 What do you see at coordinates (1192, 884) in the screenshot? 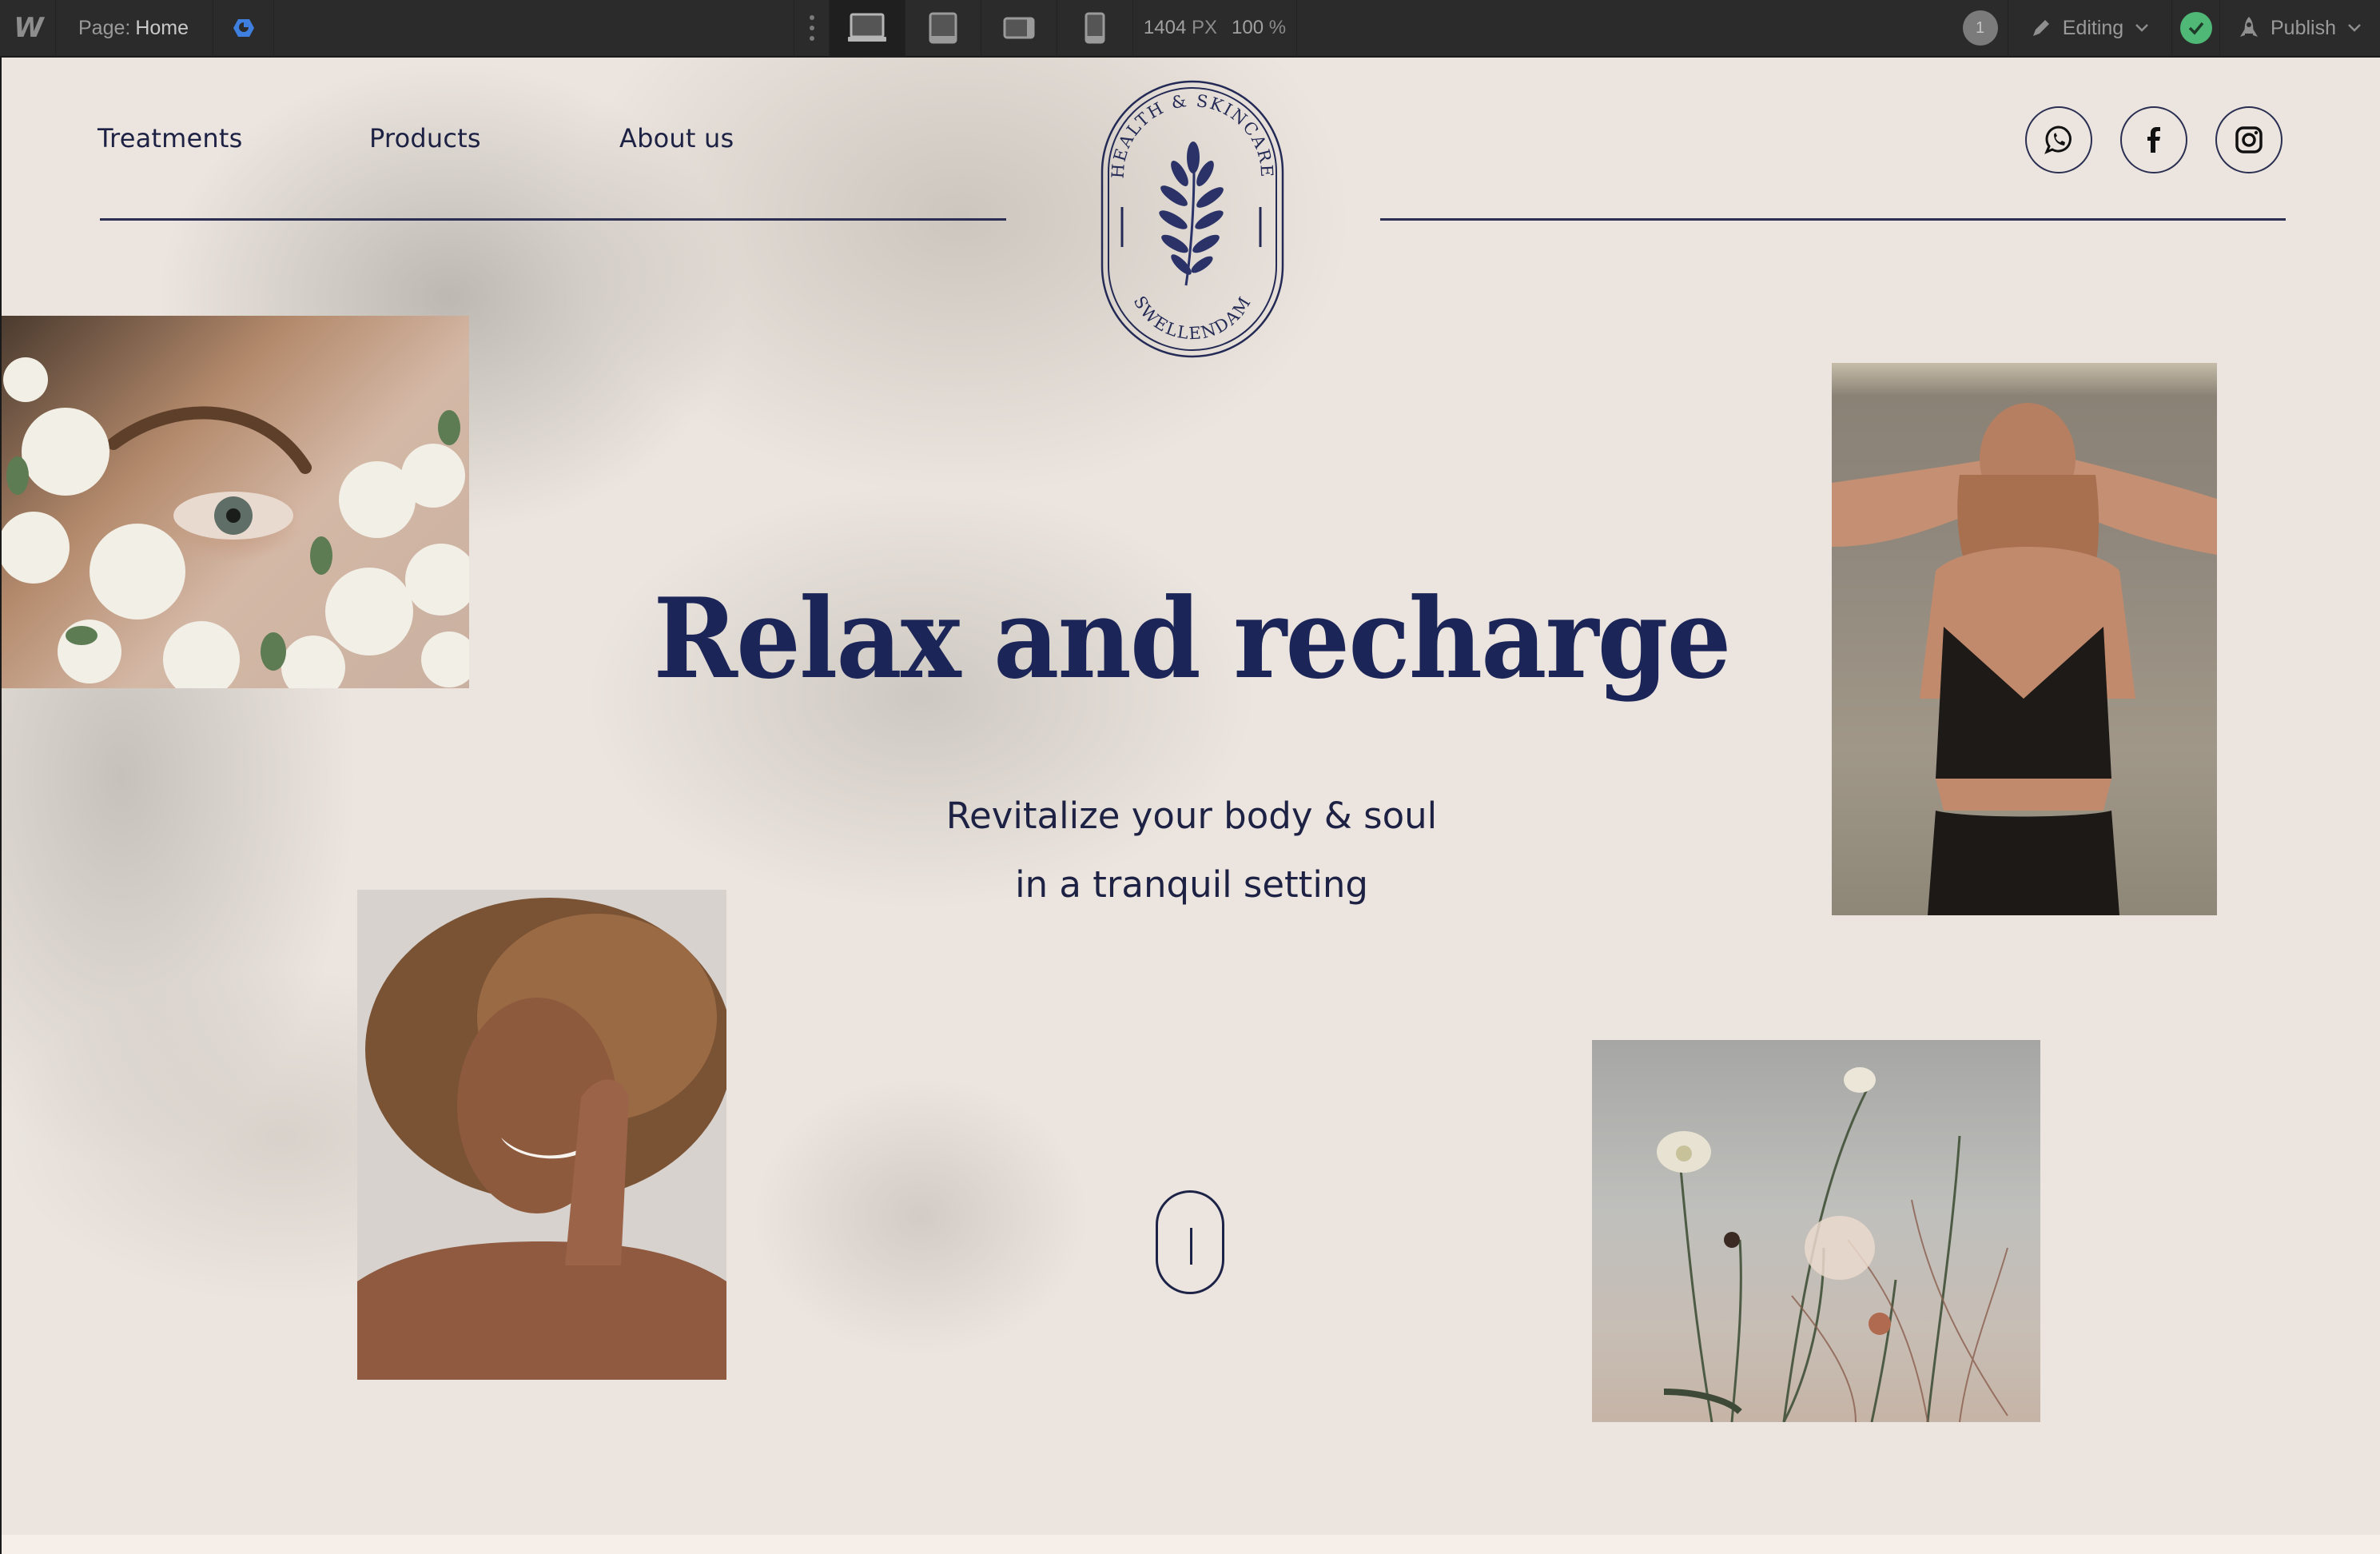
I see `hero-subtitle-line-2: in a tranquil setting` at bounding box center [1192, 884].